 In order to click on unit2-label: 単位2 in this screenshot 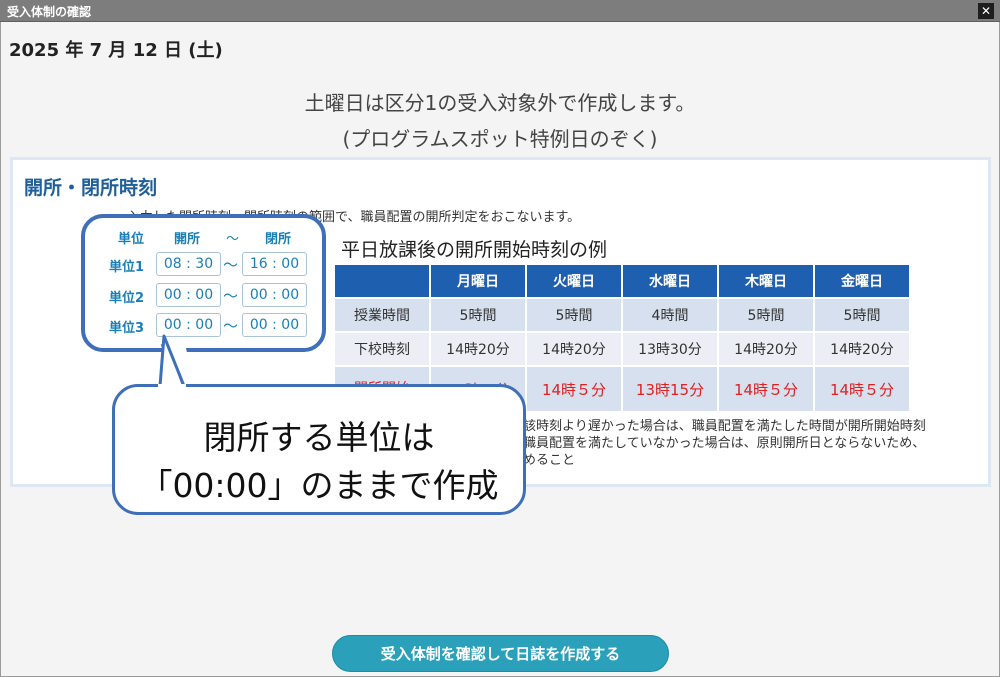, I will do `click(127, 298)`.